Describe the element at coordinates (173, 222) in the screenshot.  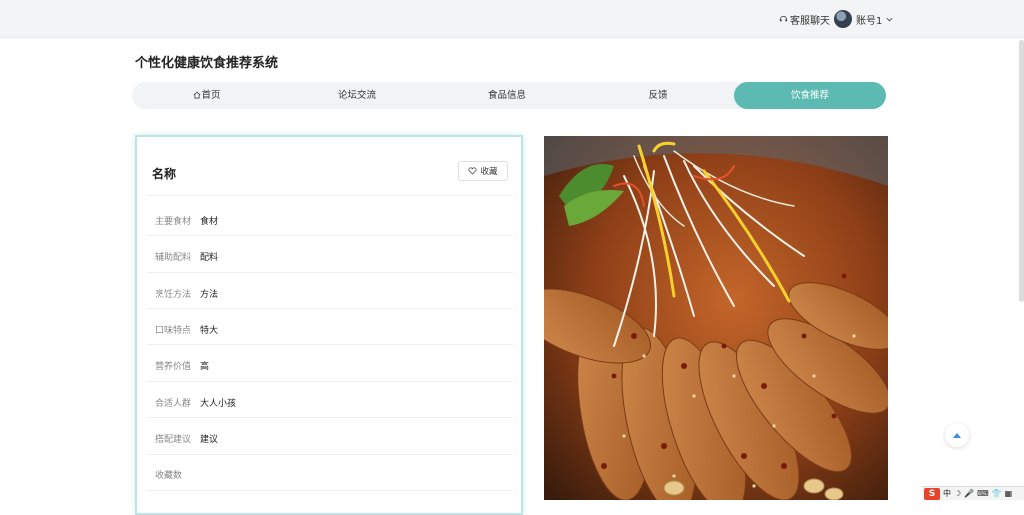
I see `field-label: 主要食材` at that location.